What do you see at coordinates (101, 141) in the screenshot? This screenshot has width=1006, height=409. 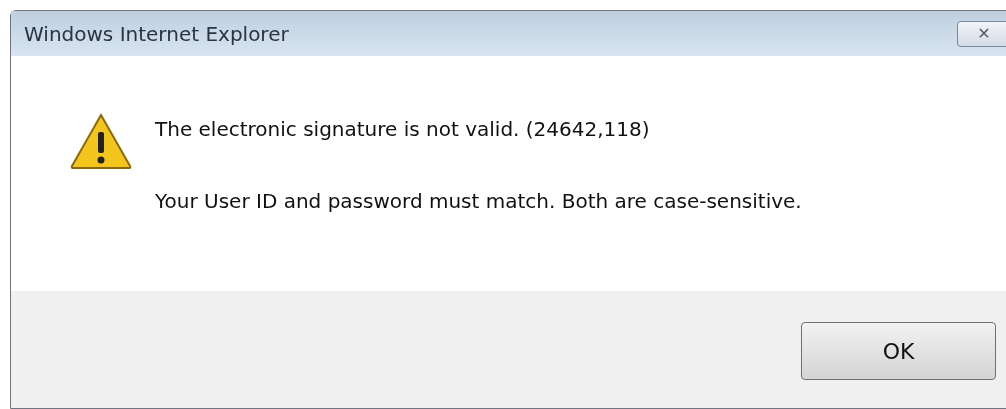 I see `warning-icon` at bounding box center [101, 141].